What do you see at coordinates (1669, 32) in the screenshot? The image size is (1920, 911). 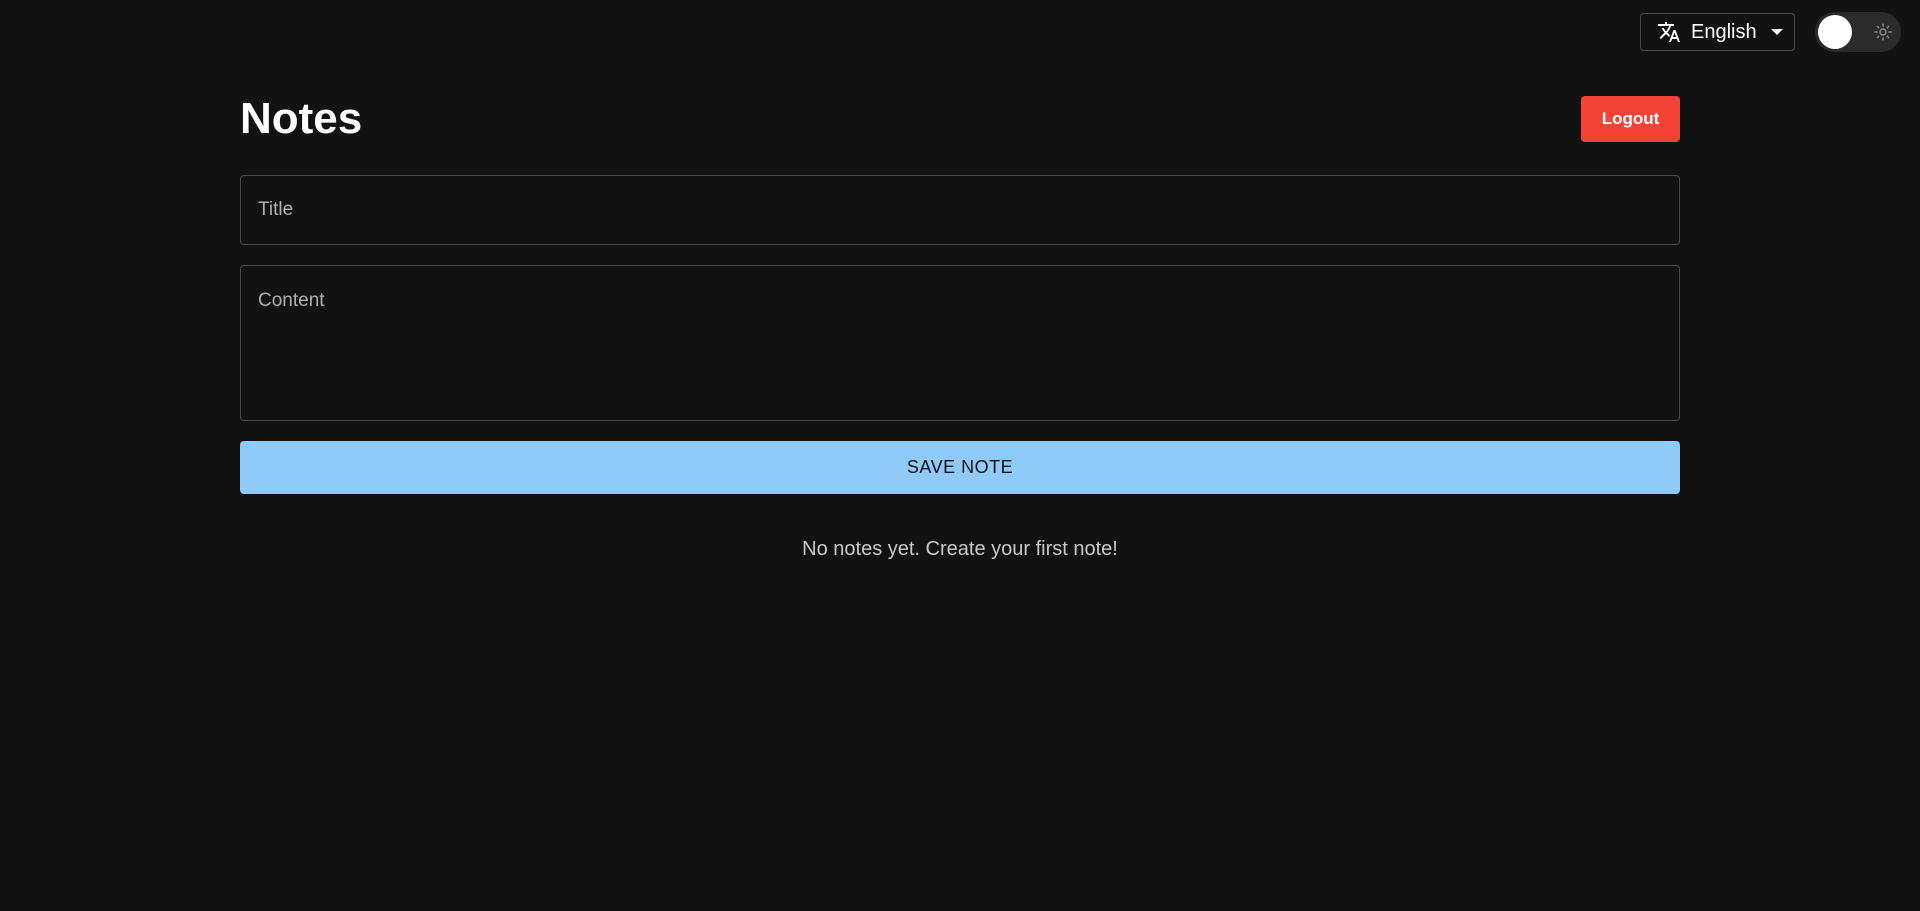 I see `translate-icon` at bounding box center [1669, 32].